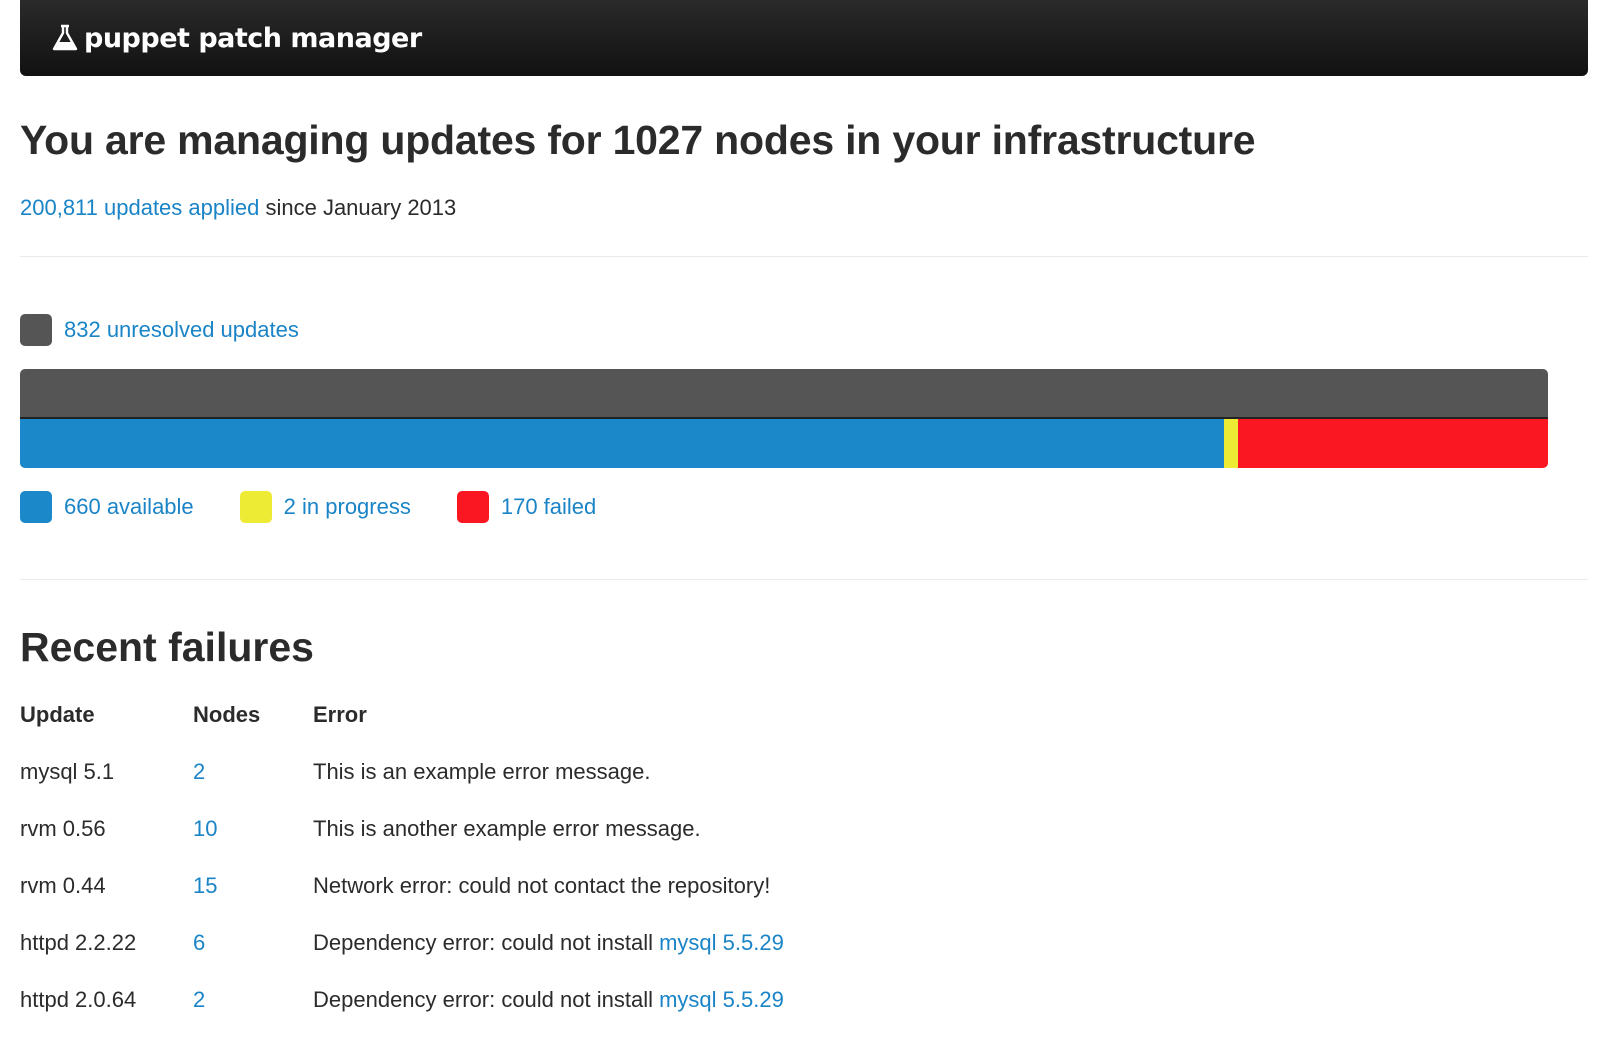  What do you see at coordinates (129, 507) in the screenshot?
I see `legend-link: 660 available` at bounding box center [129, 507].